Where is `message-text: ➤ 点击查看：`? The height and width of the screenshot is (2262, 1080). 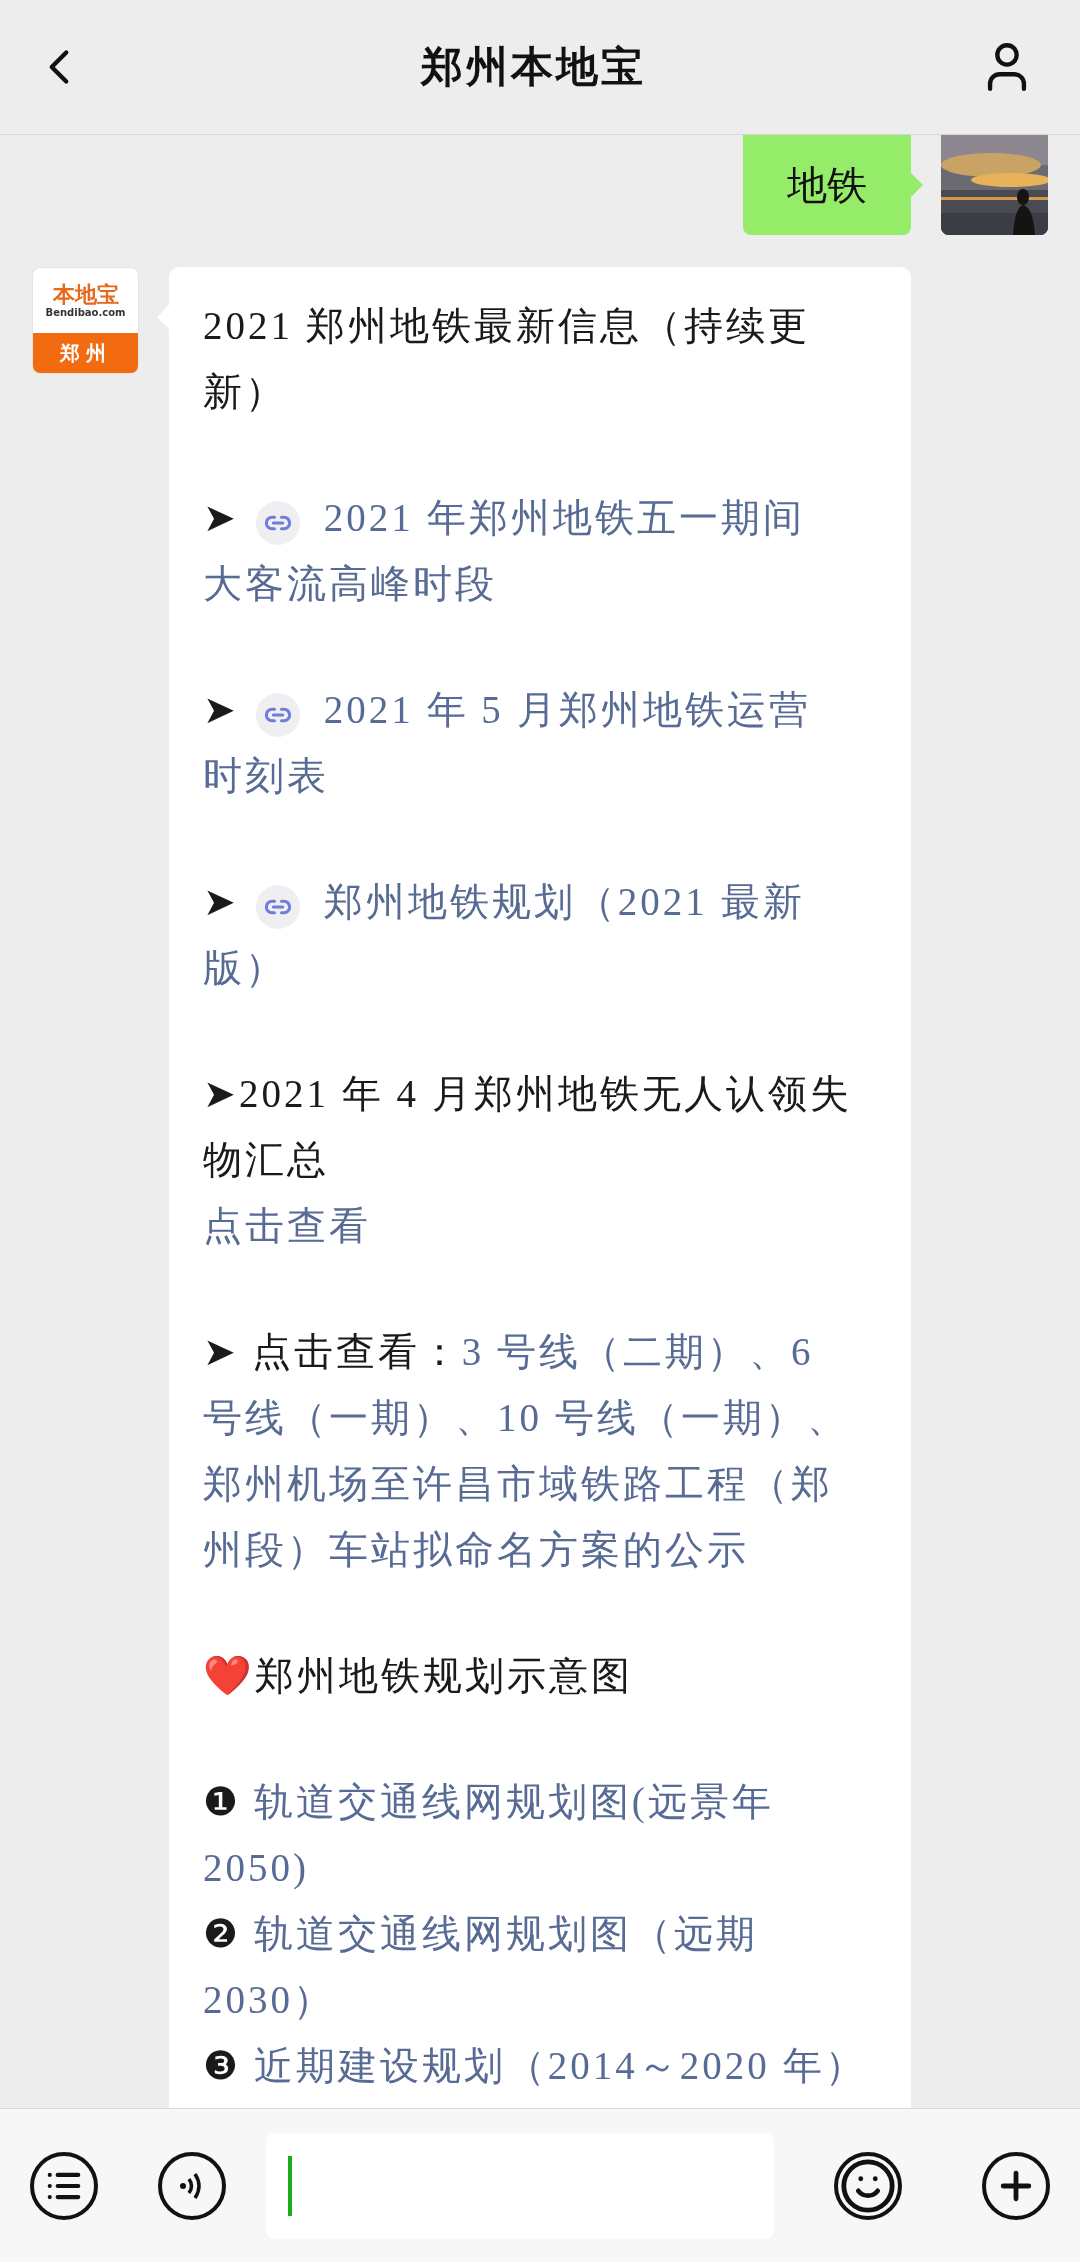
message-text: ➤ 点击查看： is located at coordinates (332, 1351).